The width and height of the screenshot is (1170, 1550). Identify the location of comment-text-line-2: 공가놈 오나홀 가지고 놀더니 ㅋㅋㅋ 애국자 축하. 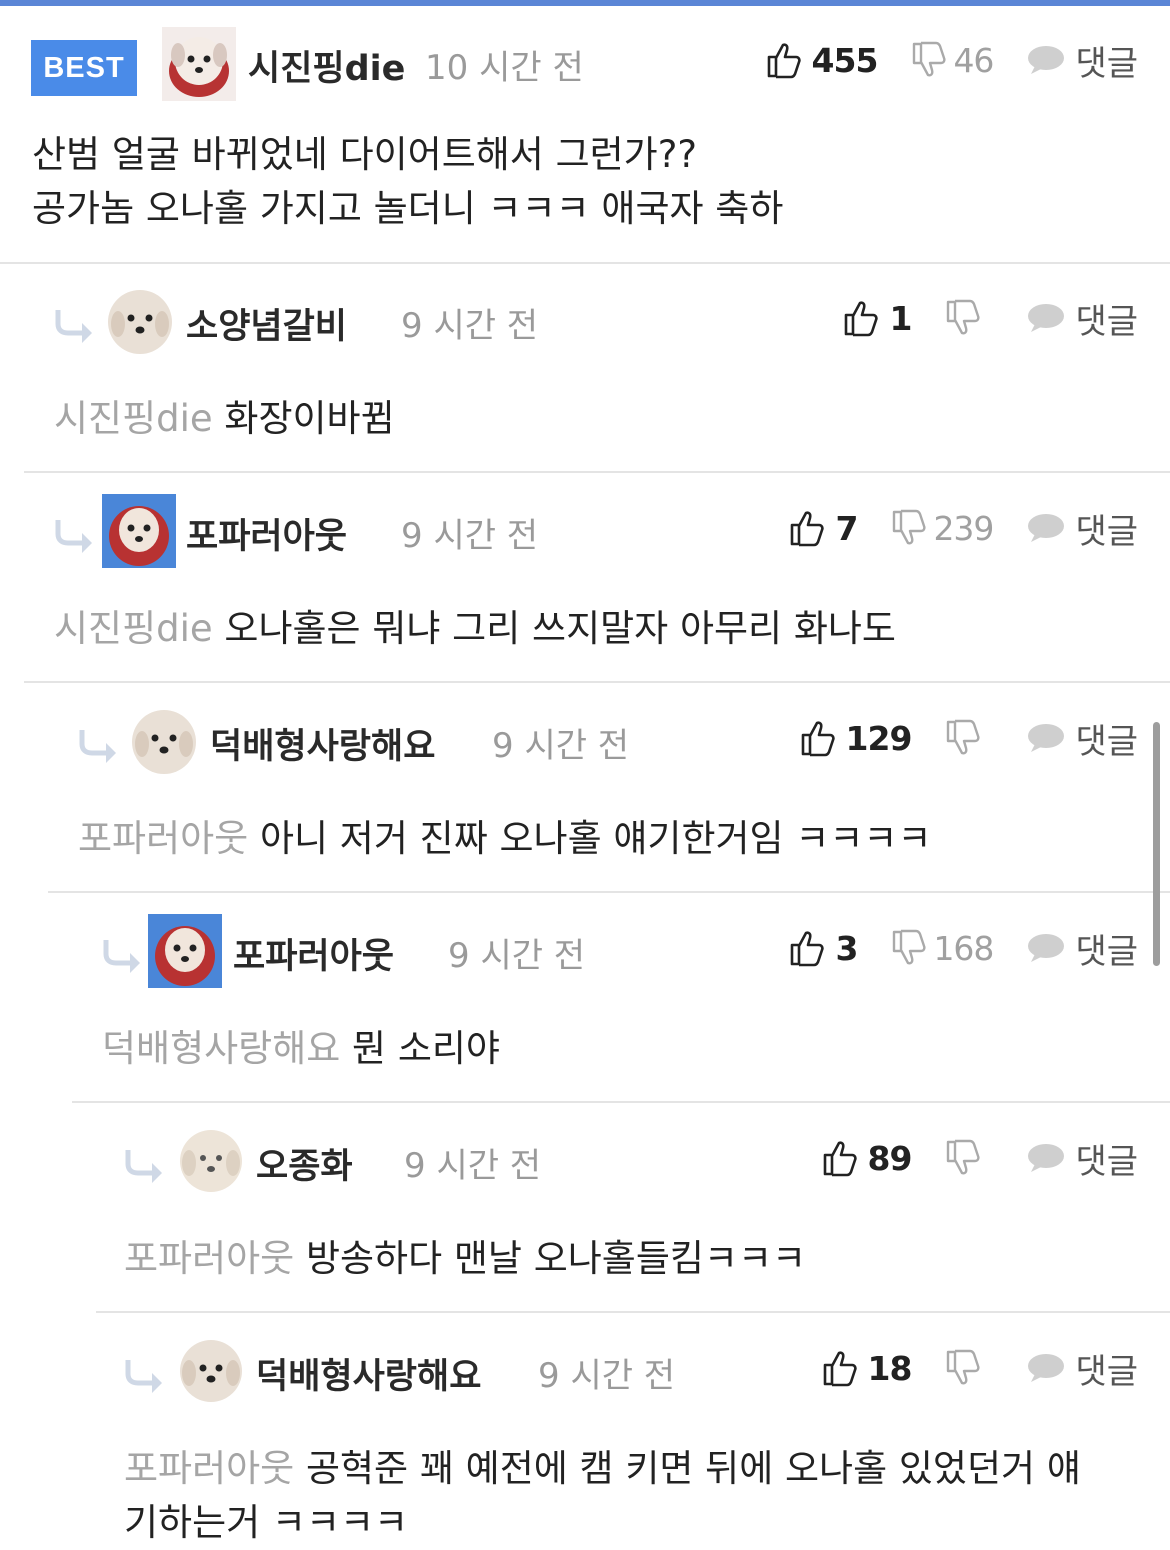
(408, 208).